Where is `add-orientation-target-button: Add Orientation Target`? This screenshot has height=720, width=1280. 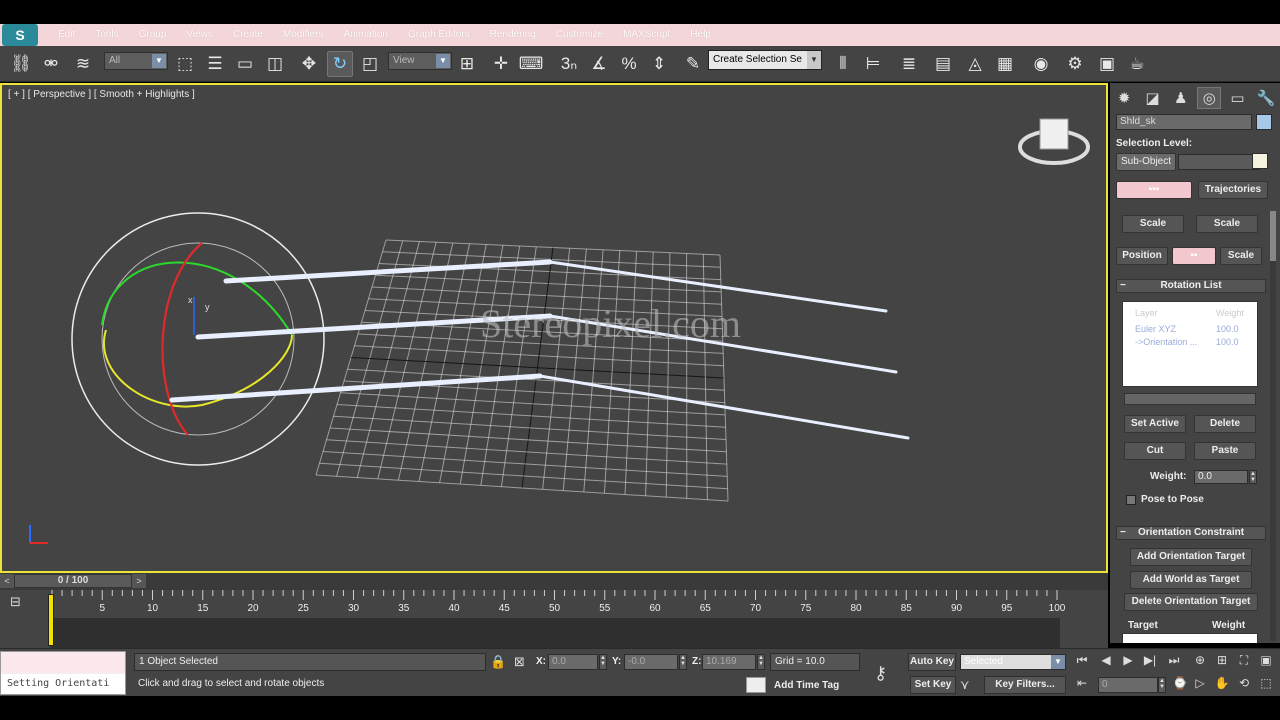 add-orientation-target-button: Add Orientation Target is located at coordinates (1191, 557).